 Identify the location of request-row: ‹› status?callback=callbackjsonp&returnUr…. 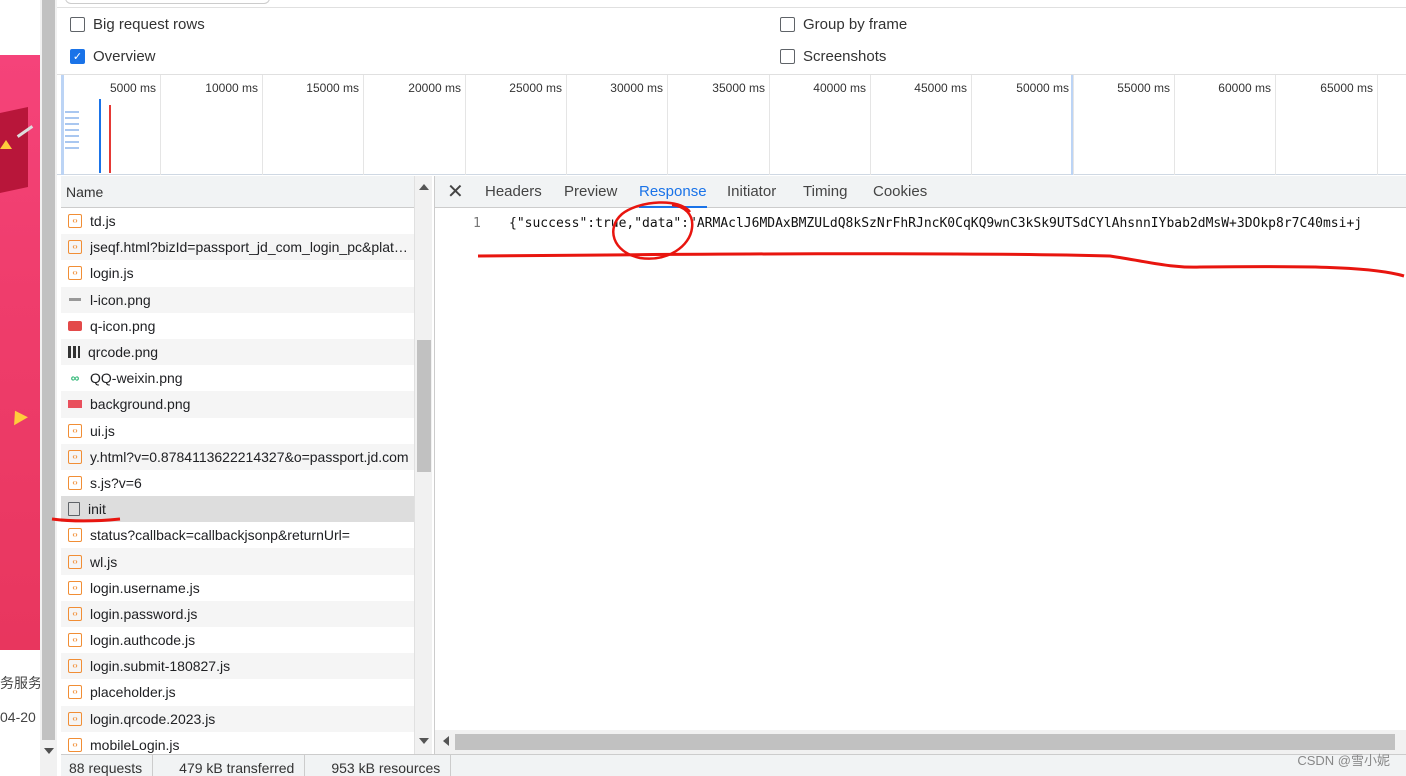
(237, 535).